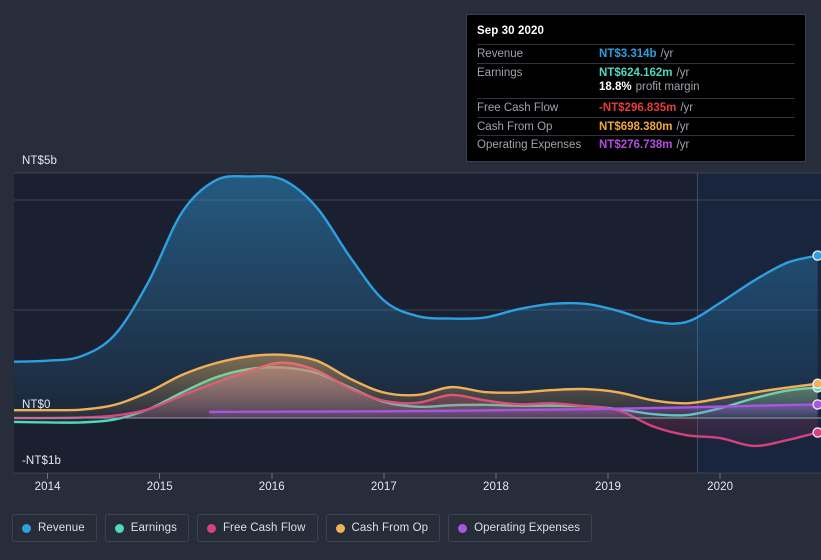 This screenshot has height=560, width=821. What do you see at coordinates (390, 528) in the screenshot?
I see `legend-item-label: Cash From Op` at bounding box center [390, 528].